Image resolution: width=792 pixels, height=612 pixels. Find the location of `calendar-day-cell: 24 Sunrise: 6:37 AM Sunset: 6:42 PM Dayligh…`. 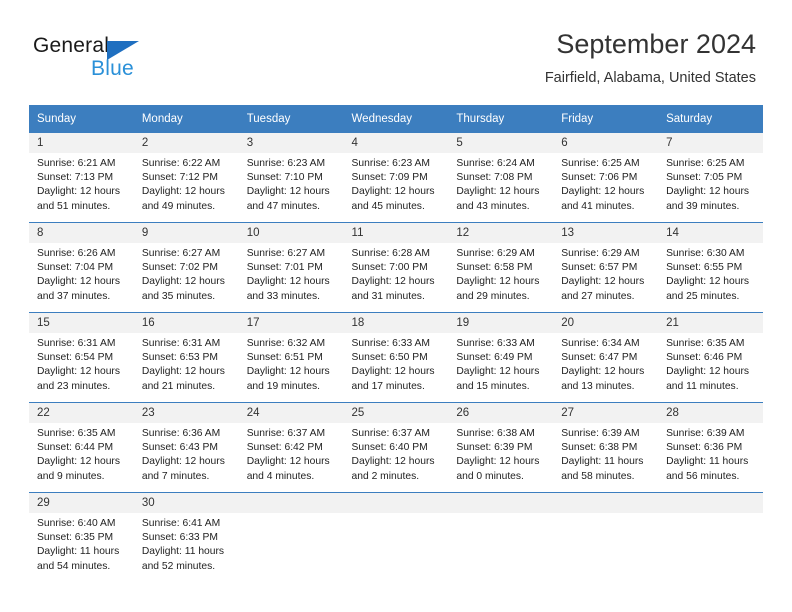

calendar-day-cell: 24 Sunrise: 6:37 AM Sunset: 6:42 PM Dayligh… is located at coordinates (291, 447).